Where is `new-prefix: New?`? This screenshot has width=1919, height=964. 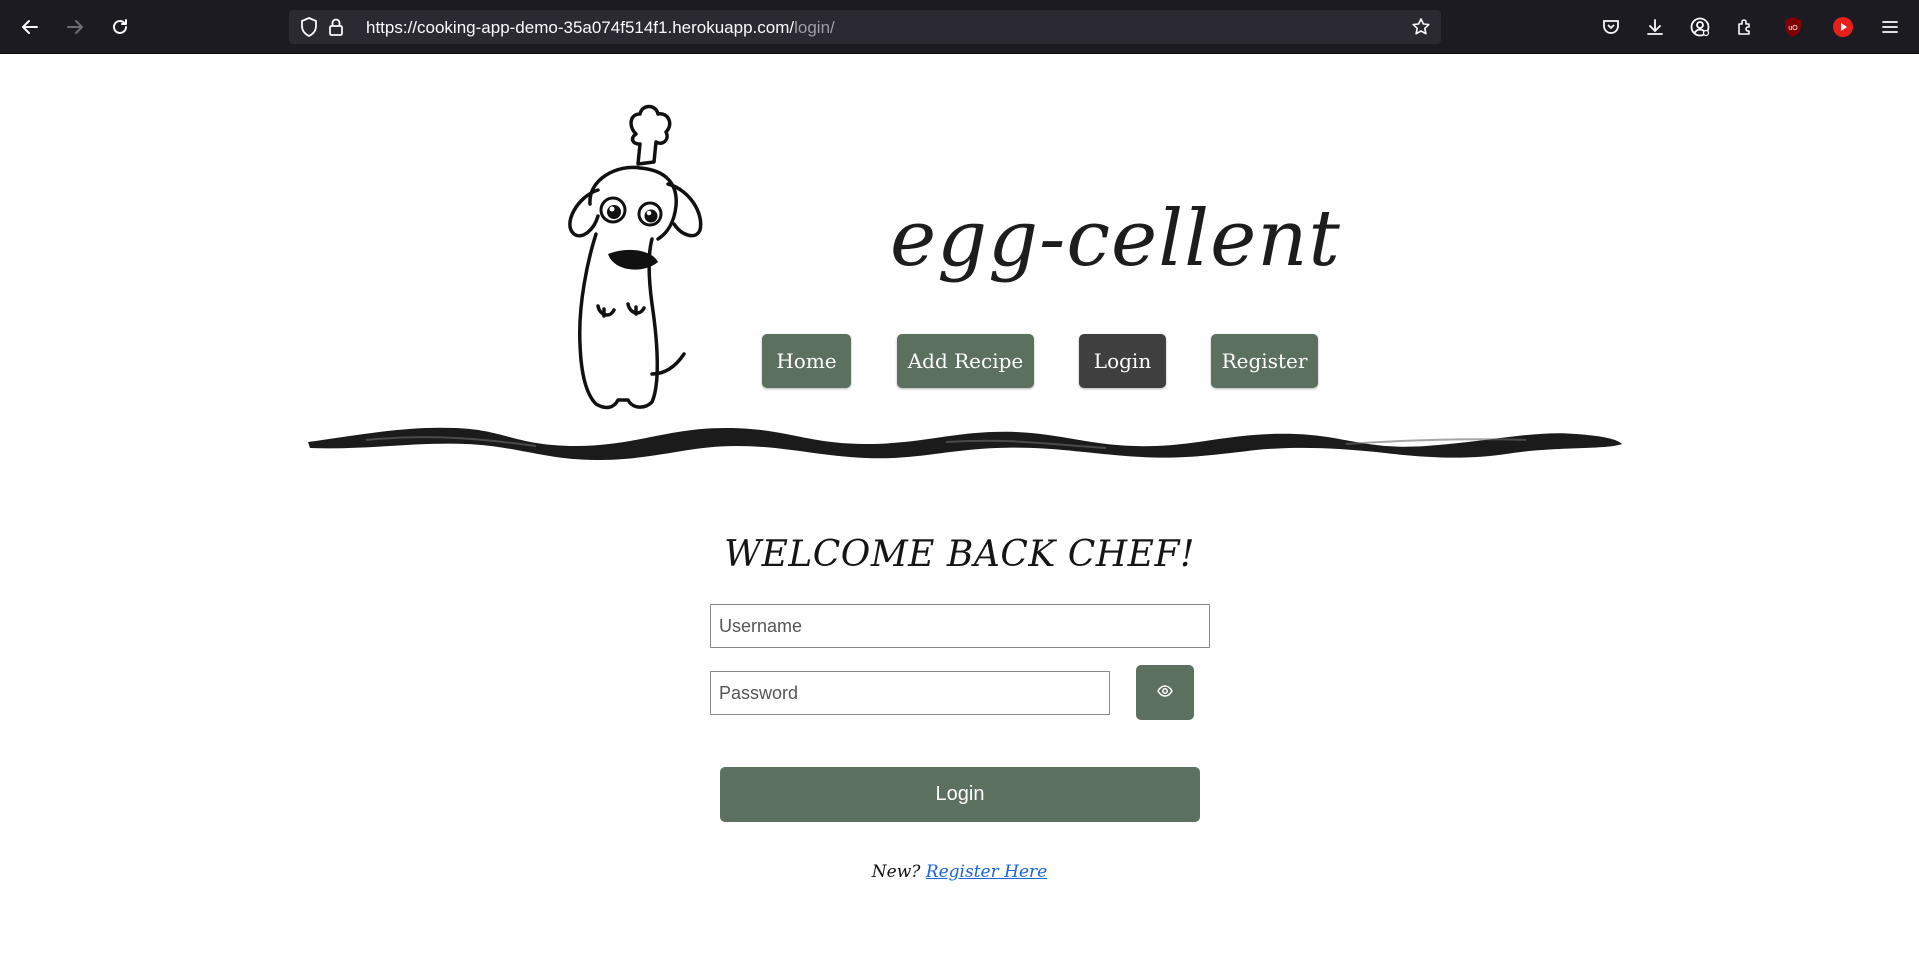 new-prefix: New? is located at coordinates (896, 872).